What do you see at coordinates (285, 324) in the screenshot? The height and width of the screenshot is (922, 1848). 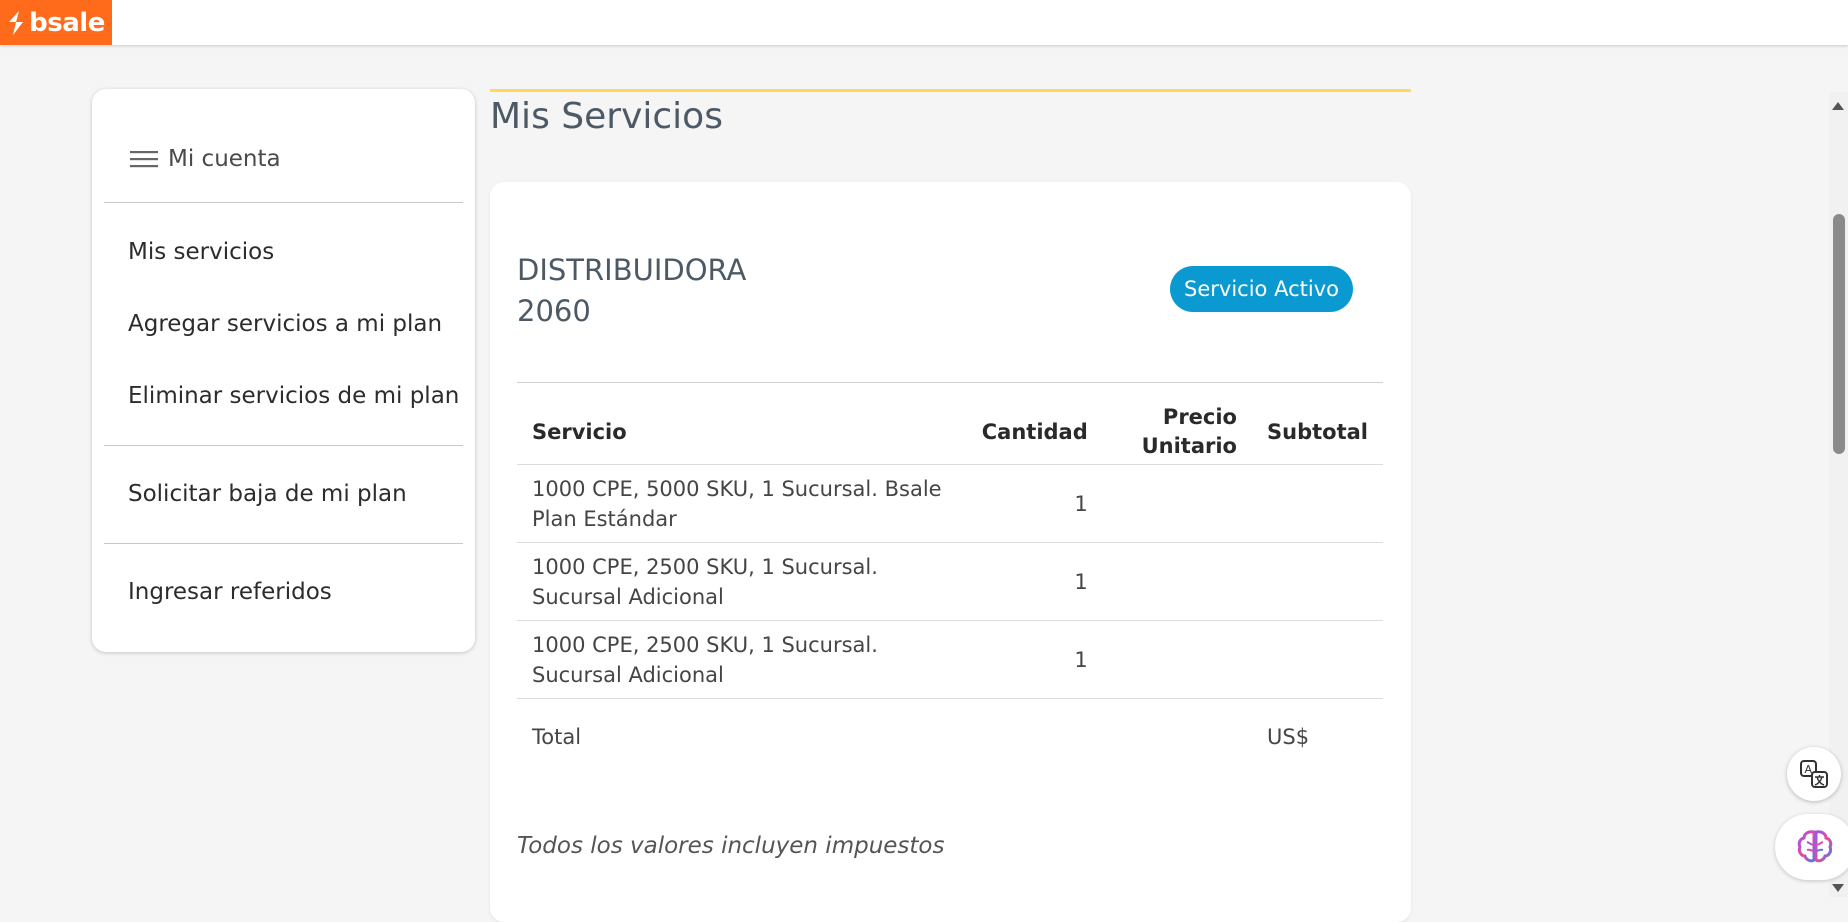 I see `sidebar-item-agregar-servicios: Agregar servicios a mi plan` at bounding box center [285, 324].